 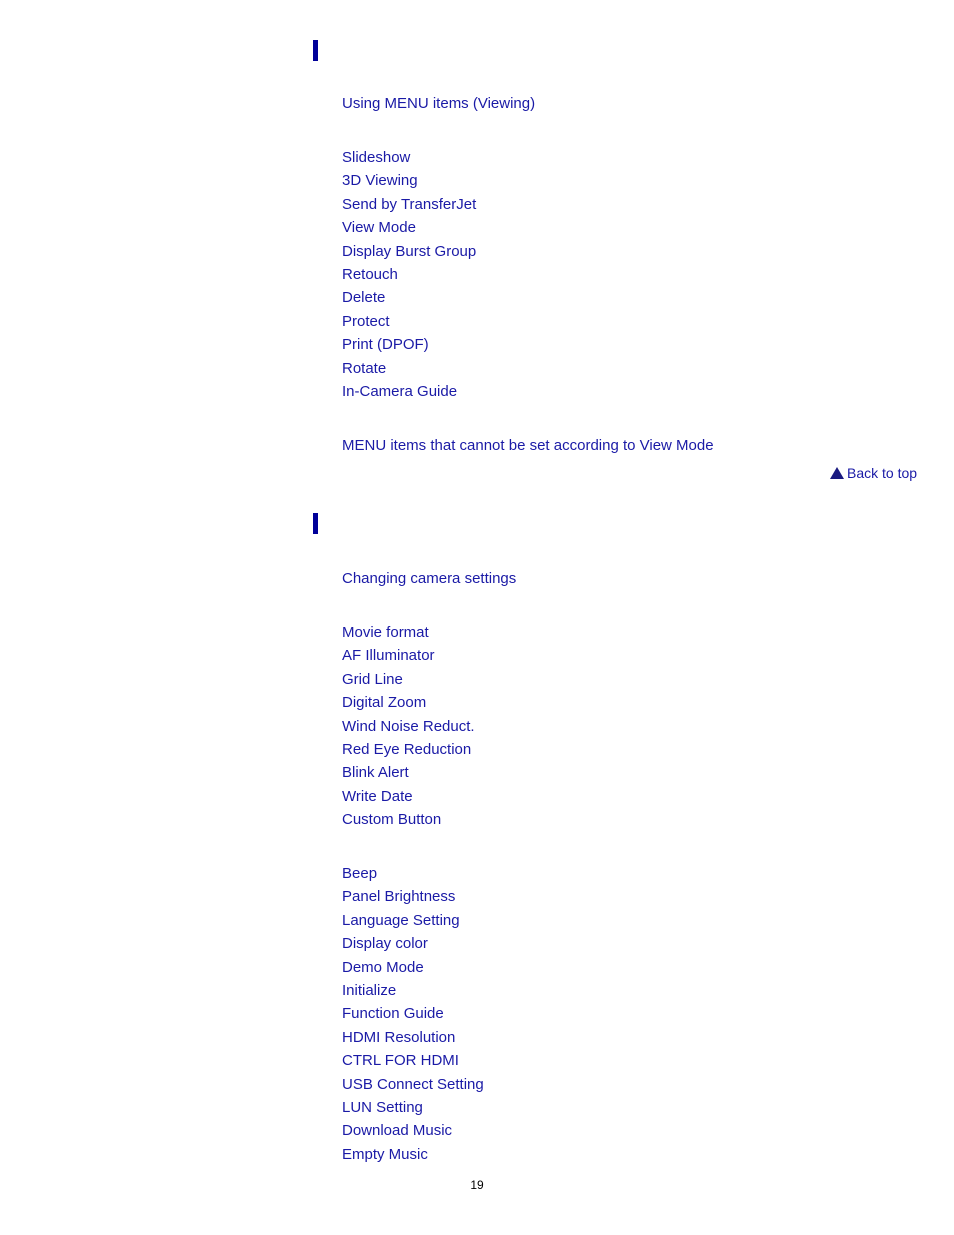 I want to click on list-item: Initialize, so click(x=413, y=990).